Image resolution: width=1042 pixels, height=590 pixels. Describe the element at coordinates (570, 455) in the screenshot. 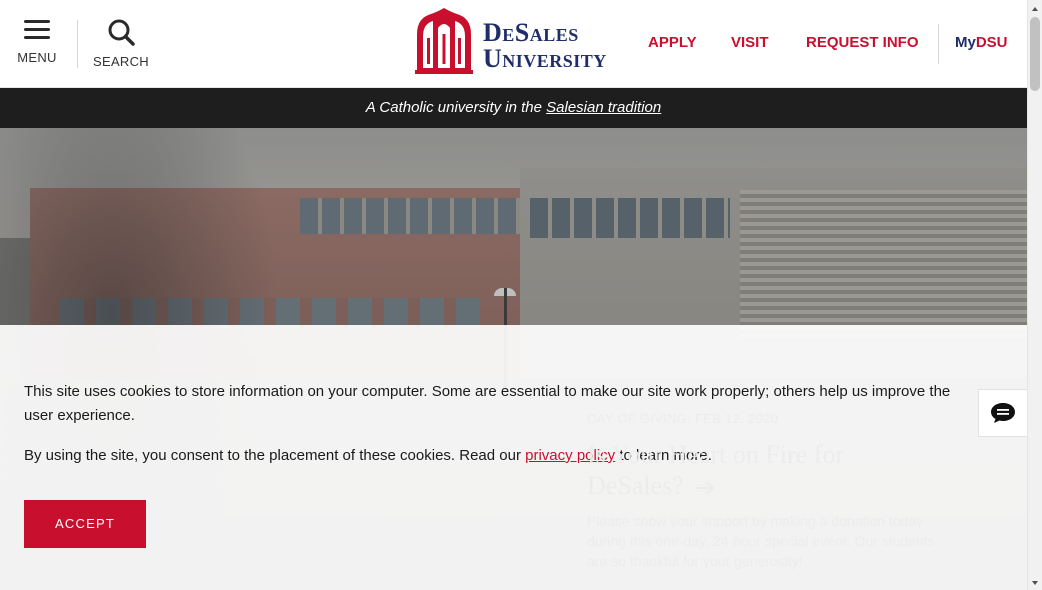

I see `privacy-policy-link: privacy policy` at that location.